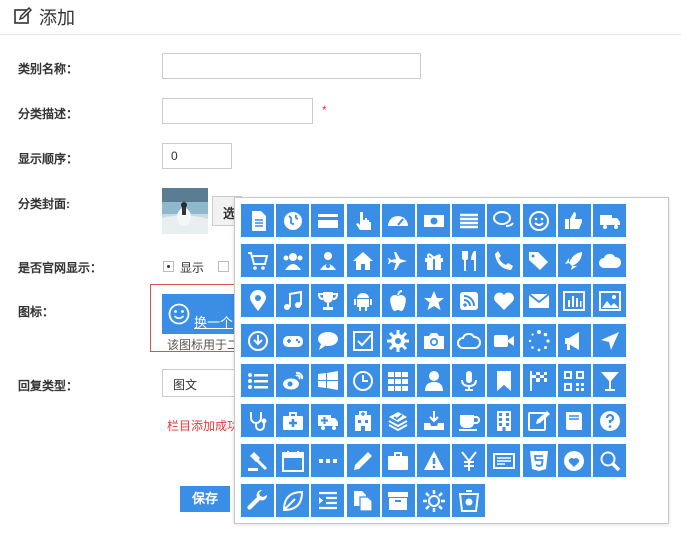 This screenshot has height=558, width=681. What do you see at coordinates (539, 340) in the screenshot?
I see `spinner-icon` at bounding box center [539, 340].